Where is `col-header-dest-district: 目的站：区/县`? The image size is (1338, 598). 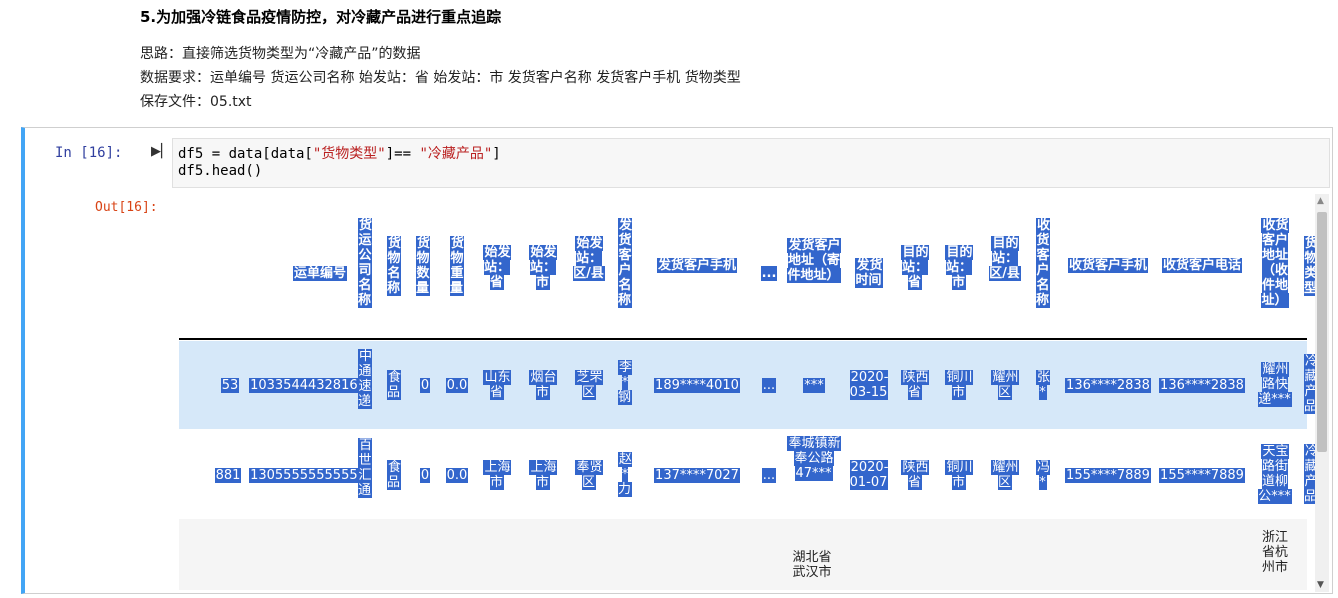
col-header-dest-district: 目的站：区/县 is located at coordinates (1005, 258).